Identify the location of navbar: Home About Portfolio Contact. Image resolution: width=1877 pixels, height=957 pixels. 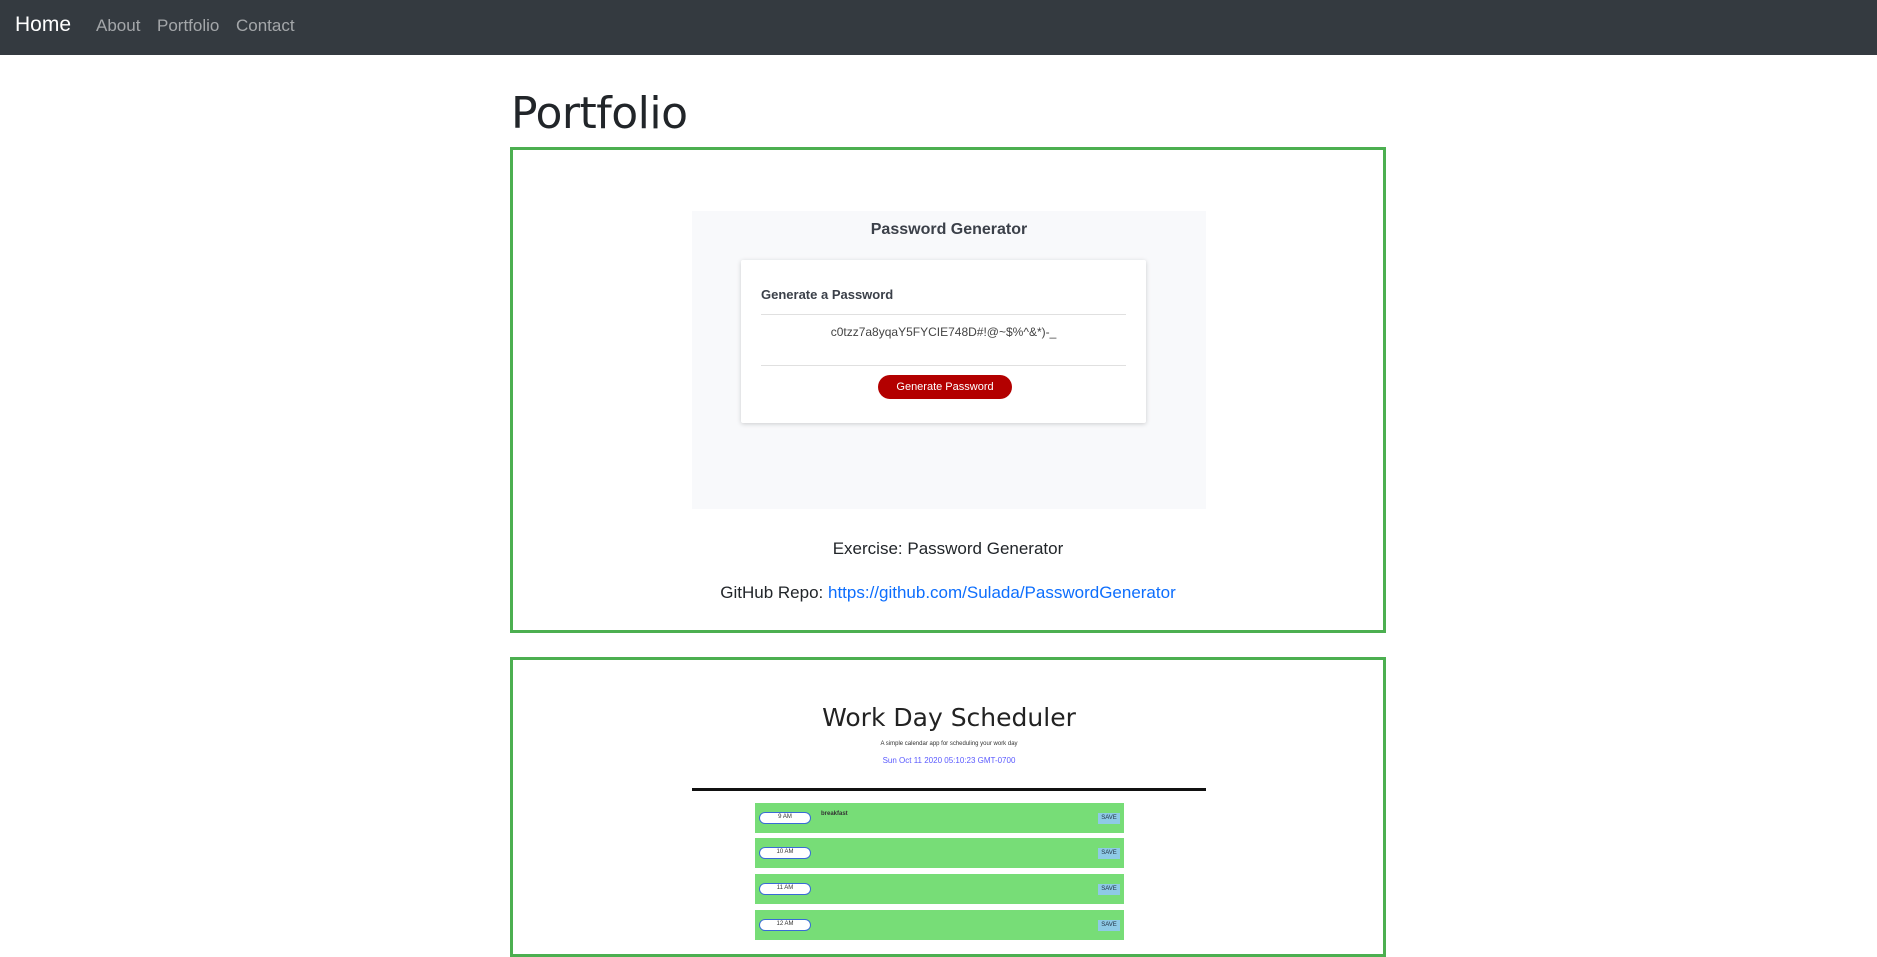
(938, 27).